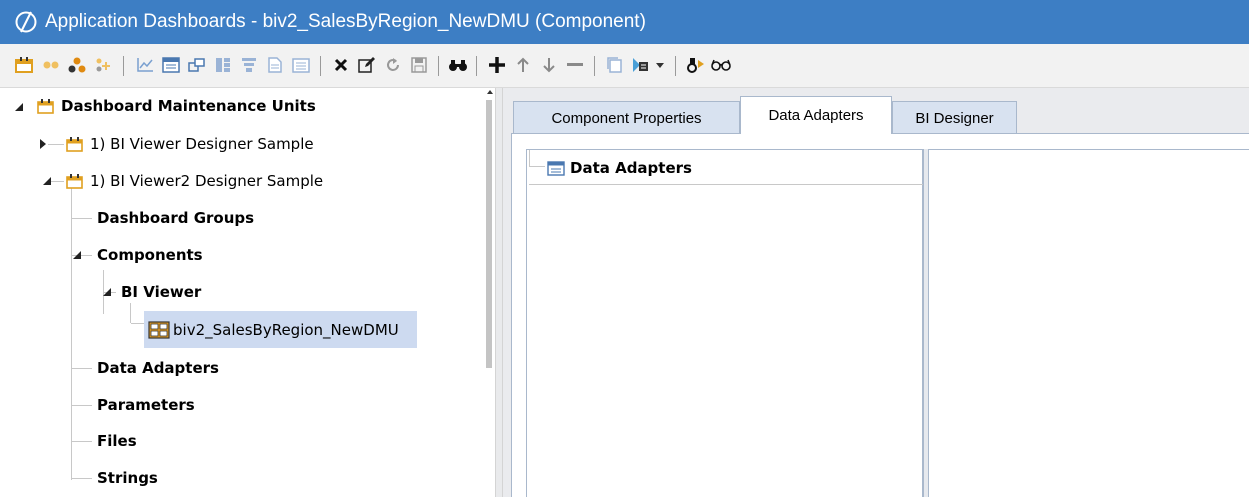 This screenshot has height=497, width=1249. What do you see at coordinates (249, 65) in the screenshot?
I see `filter-icon` at bounding box center [249, 65].